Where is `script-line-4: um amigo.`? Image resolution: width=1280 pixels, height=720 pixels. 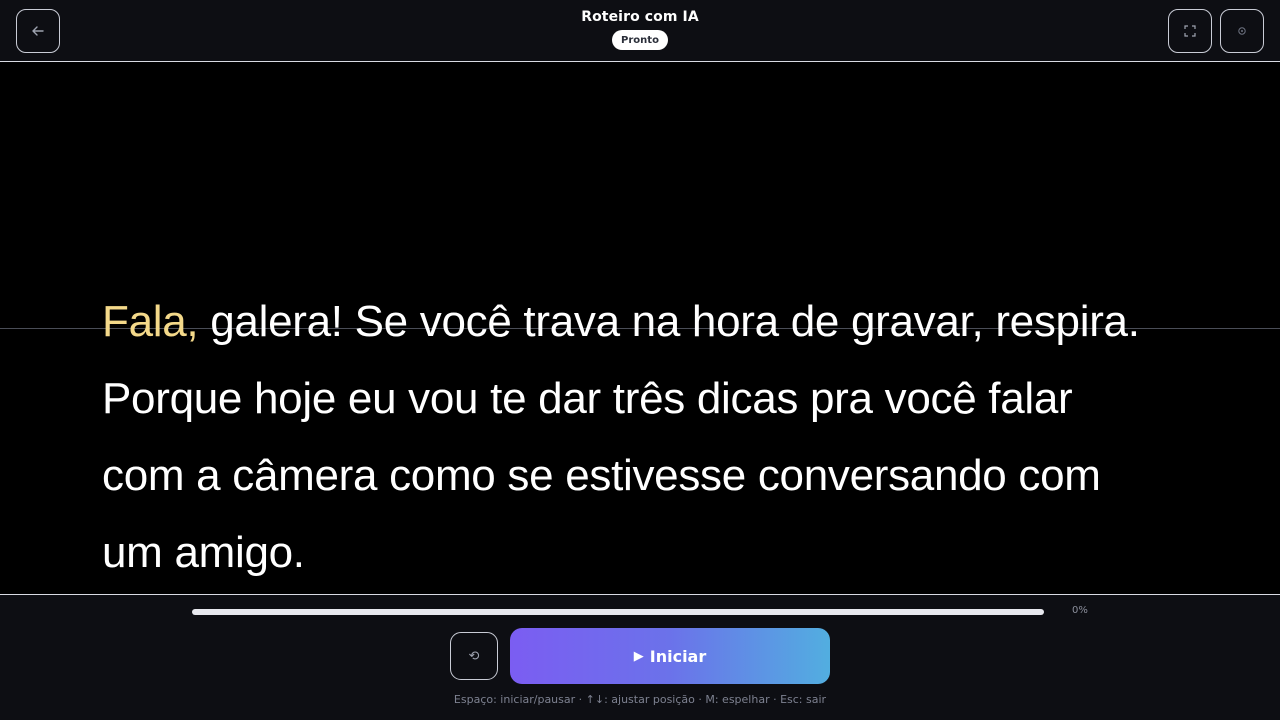
script-line-4: um amigo. is located at coordinates (203, 552).